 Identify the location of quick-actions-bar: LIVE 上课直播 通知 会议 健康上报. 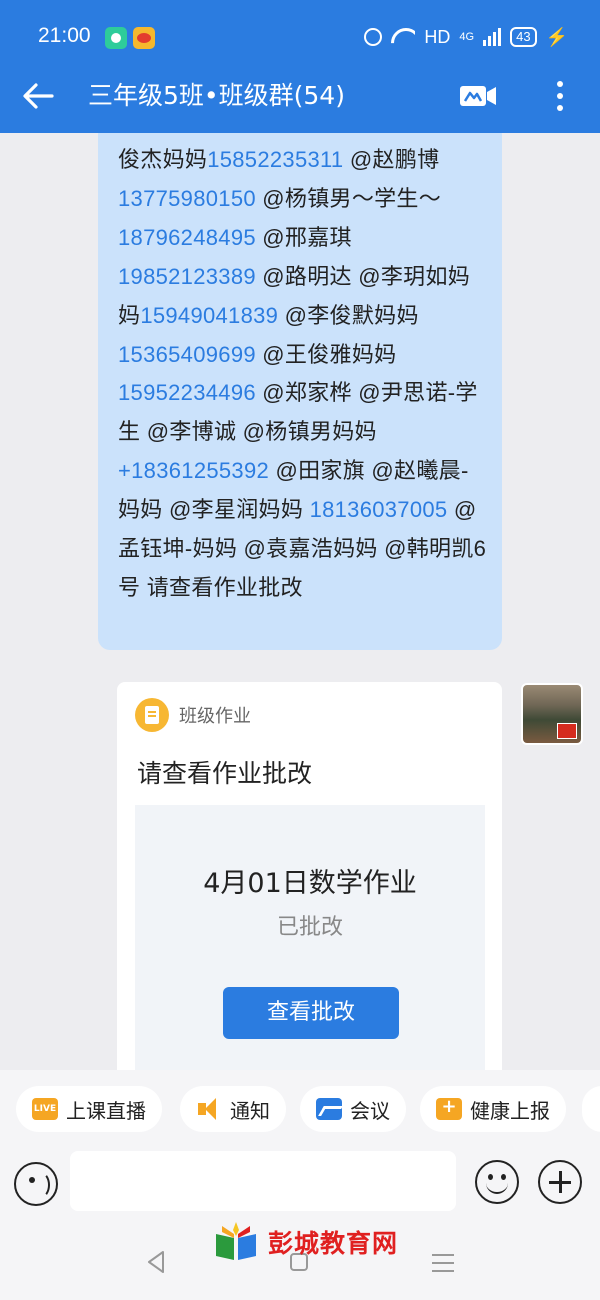
(300, 1109).